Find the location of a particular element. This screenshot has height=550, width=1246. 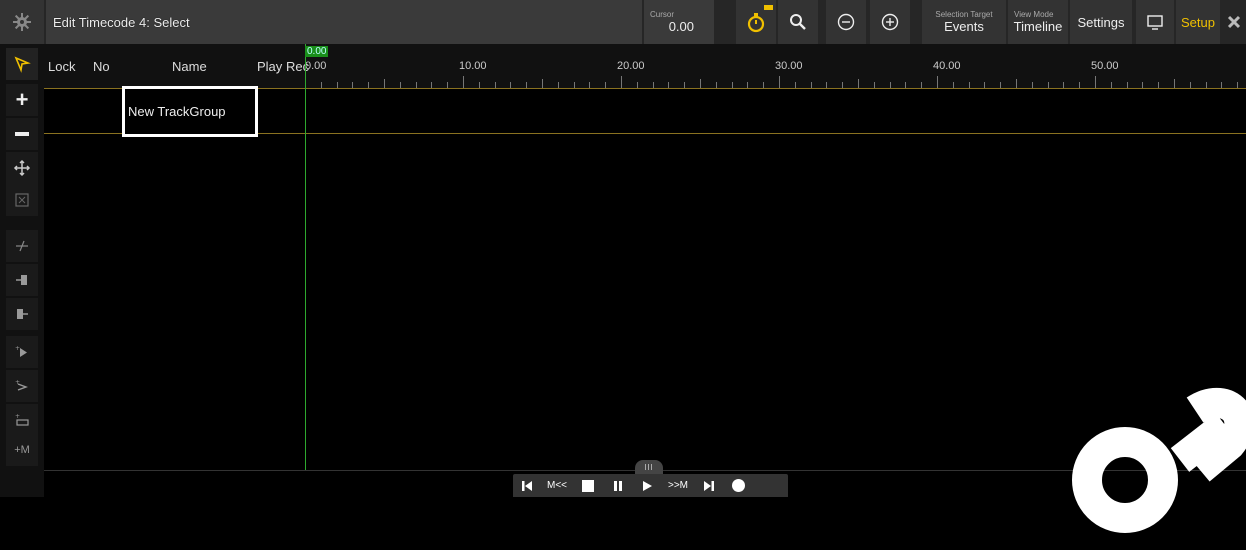

ruler-label: 30.00 is located at coordinates (789, 66).